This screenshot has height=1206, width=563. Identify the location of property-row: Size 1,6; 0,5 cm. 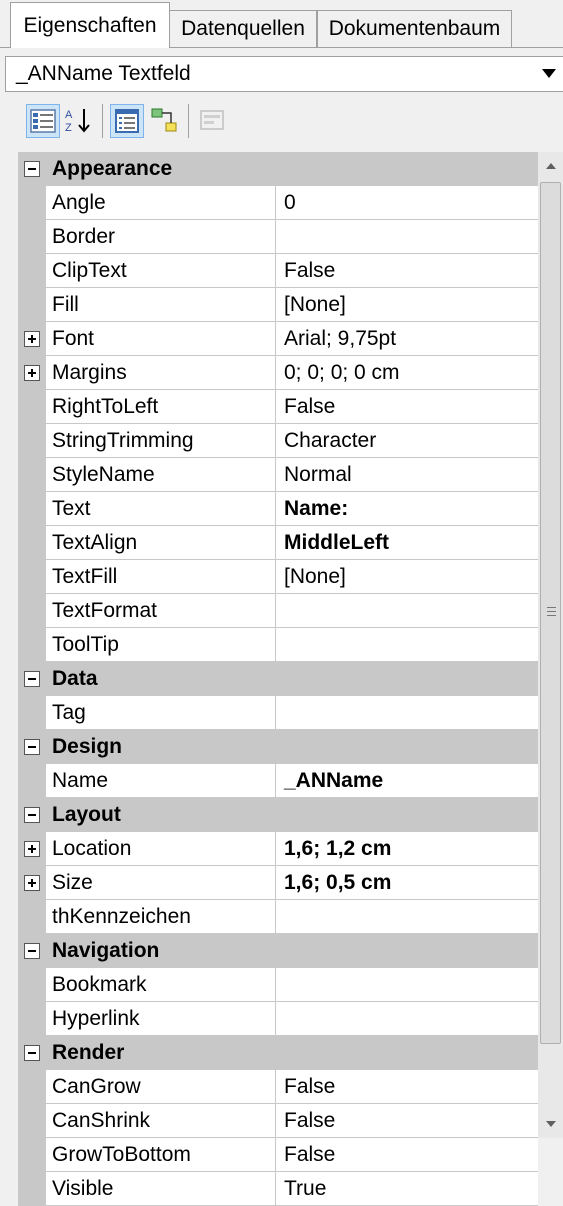
(278, 883).